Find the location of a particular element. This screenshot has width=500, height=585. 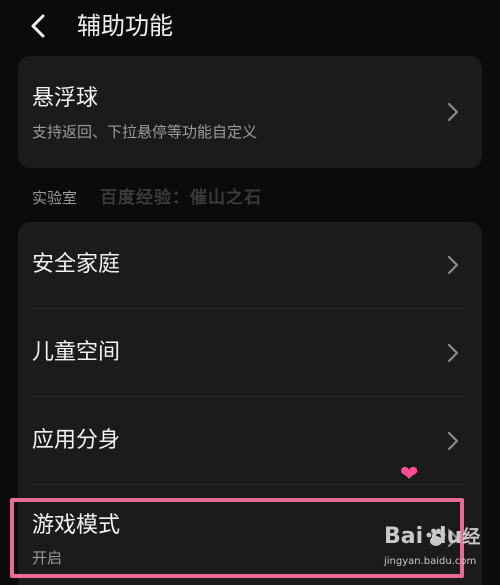

list-item-title: 游戏模式 is located at coordinates (76, 525).